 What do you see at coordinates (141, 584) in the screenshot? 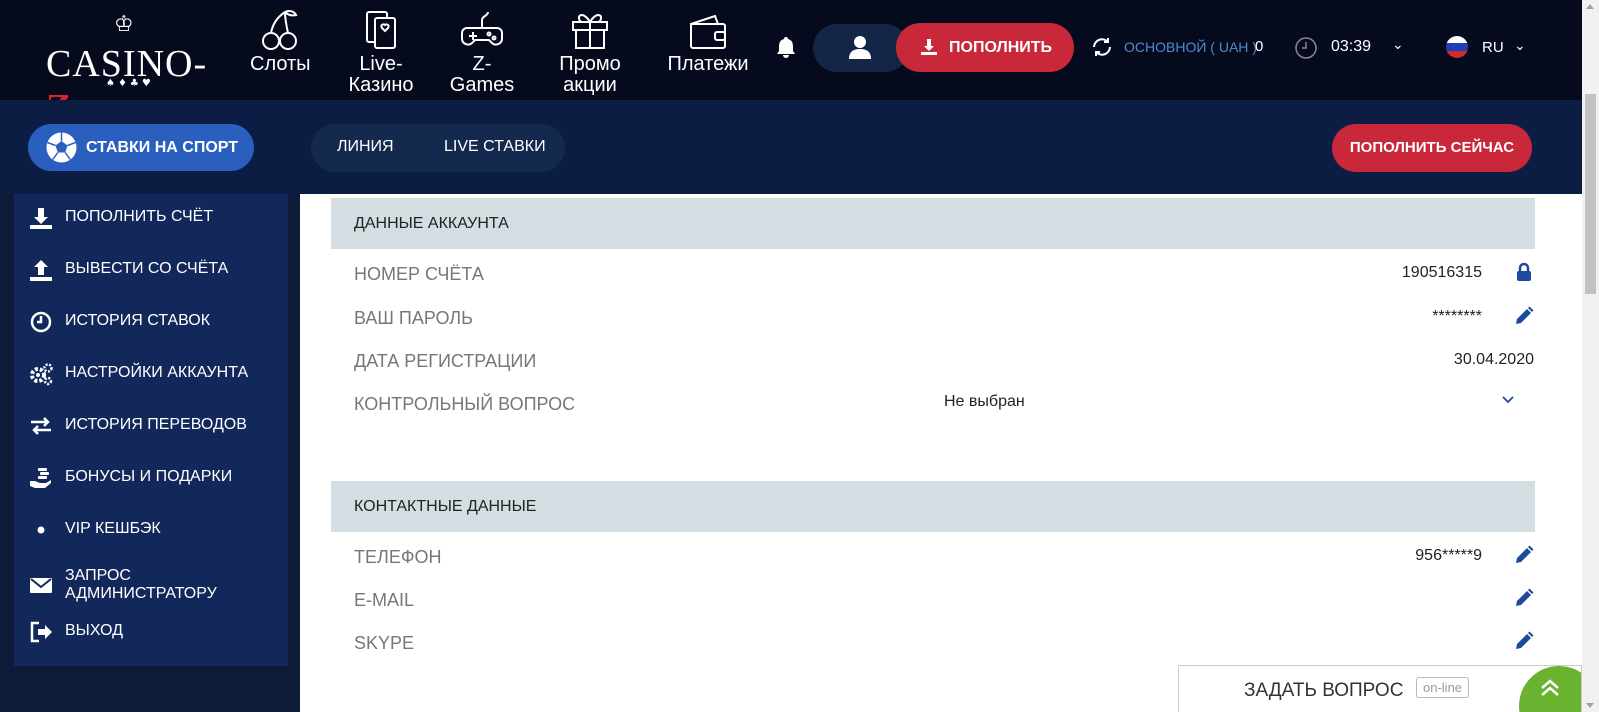
I see `sidebar-item-label: ЗАПРОС АДМИНИСТРАТОРУ` at bounding box center [141, 584].